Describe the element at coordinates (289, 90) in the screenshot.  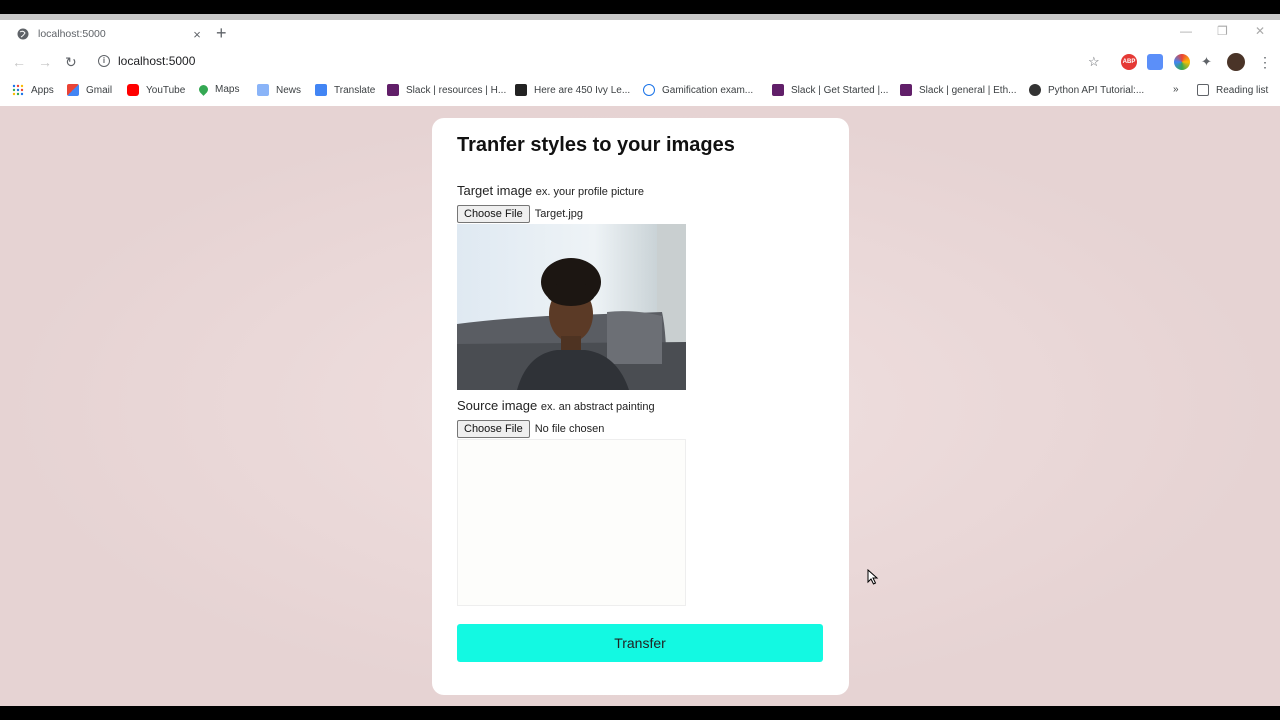
I see `bookmark-label: News` at that location.